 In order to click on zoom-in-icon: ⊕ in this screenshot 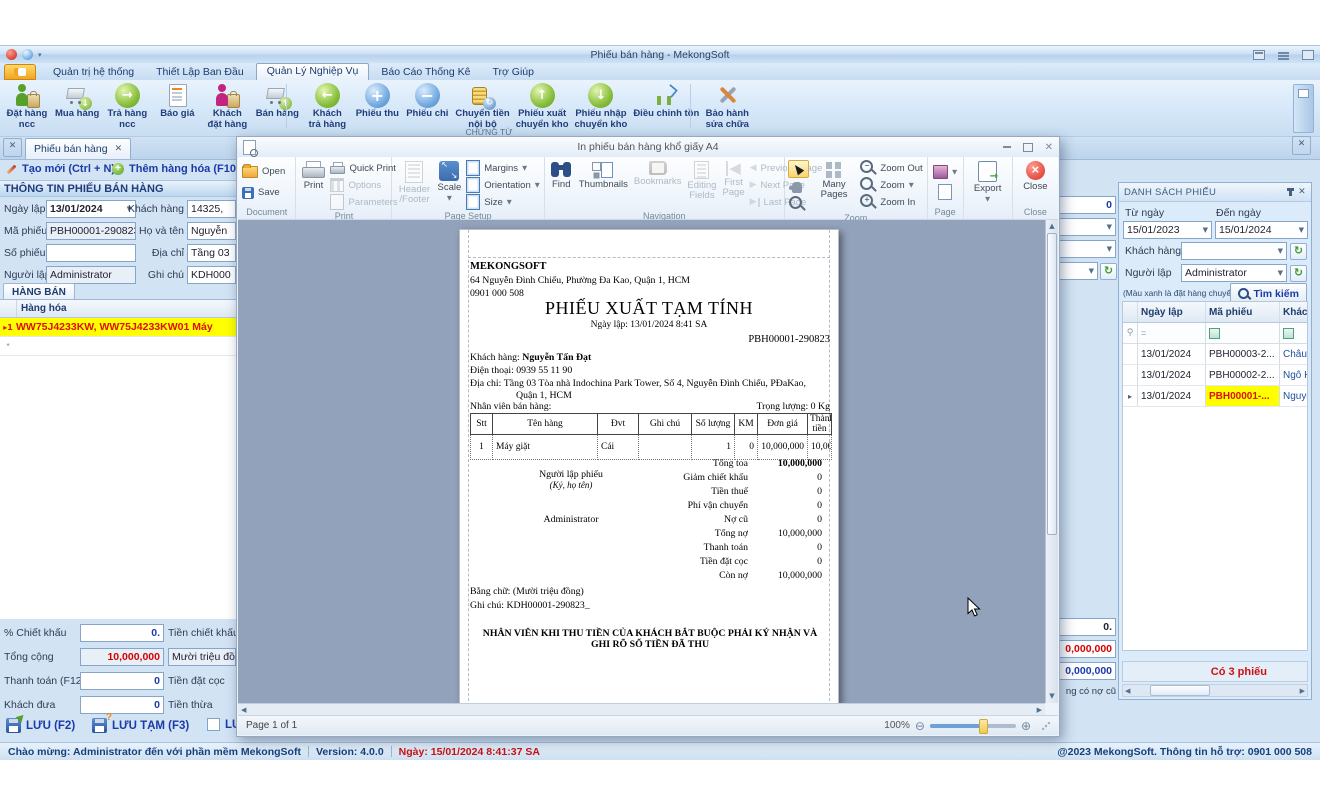, I will do `click(1026, 726)`.